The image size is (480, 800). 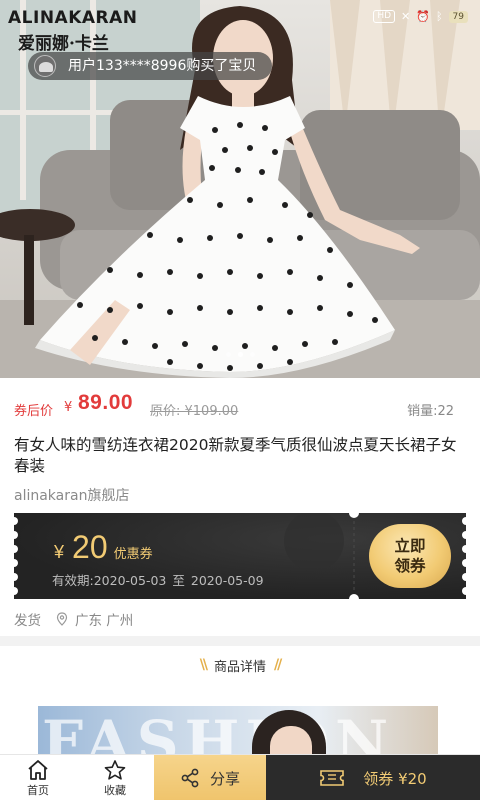 I want to click on product-details-section: \\ 商品详情 // FASHION, so click(x=240, y=700).